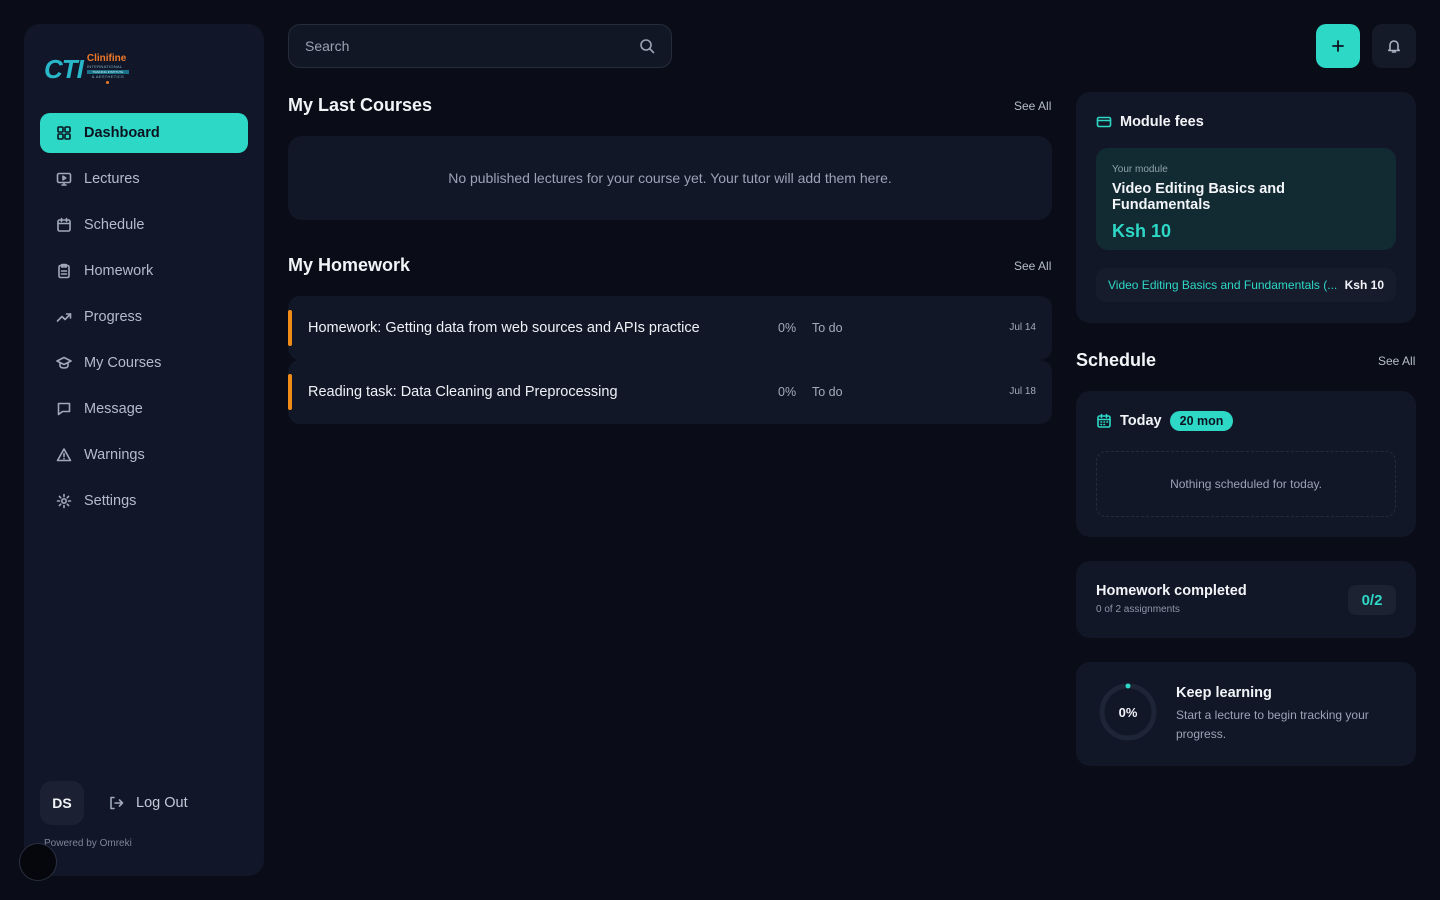 The width and height of the screenshot is (1440, 900). I want to click on homework-due-date: Jul 18, so click(1022, 391).